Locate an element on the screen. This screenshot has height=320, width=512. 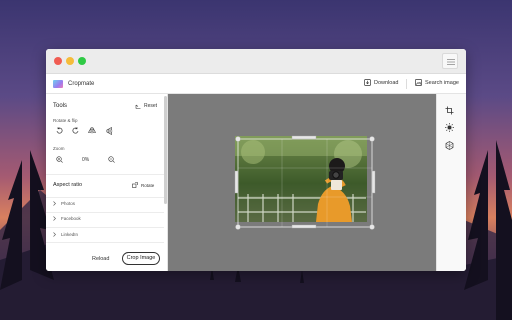
rotate-right-icon is located at coordinates (75, 130).